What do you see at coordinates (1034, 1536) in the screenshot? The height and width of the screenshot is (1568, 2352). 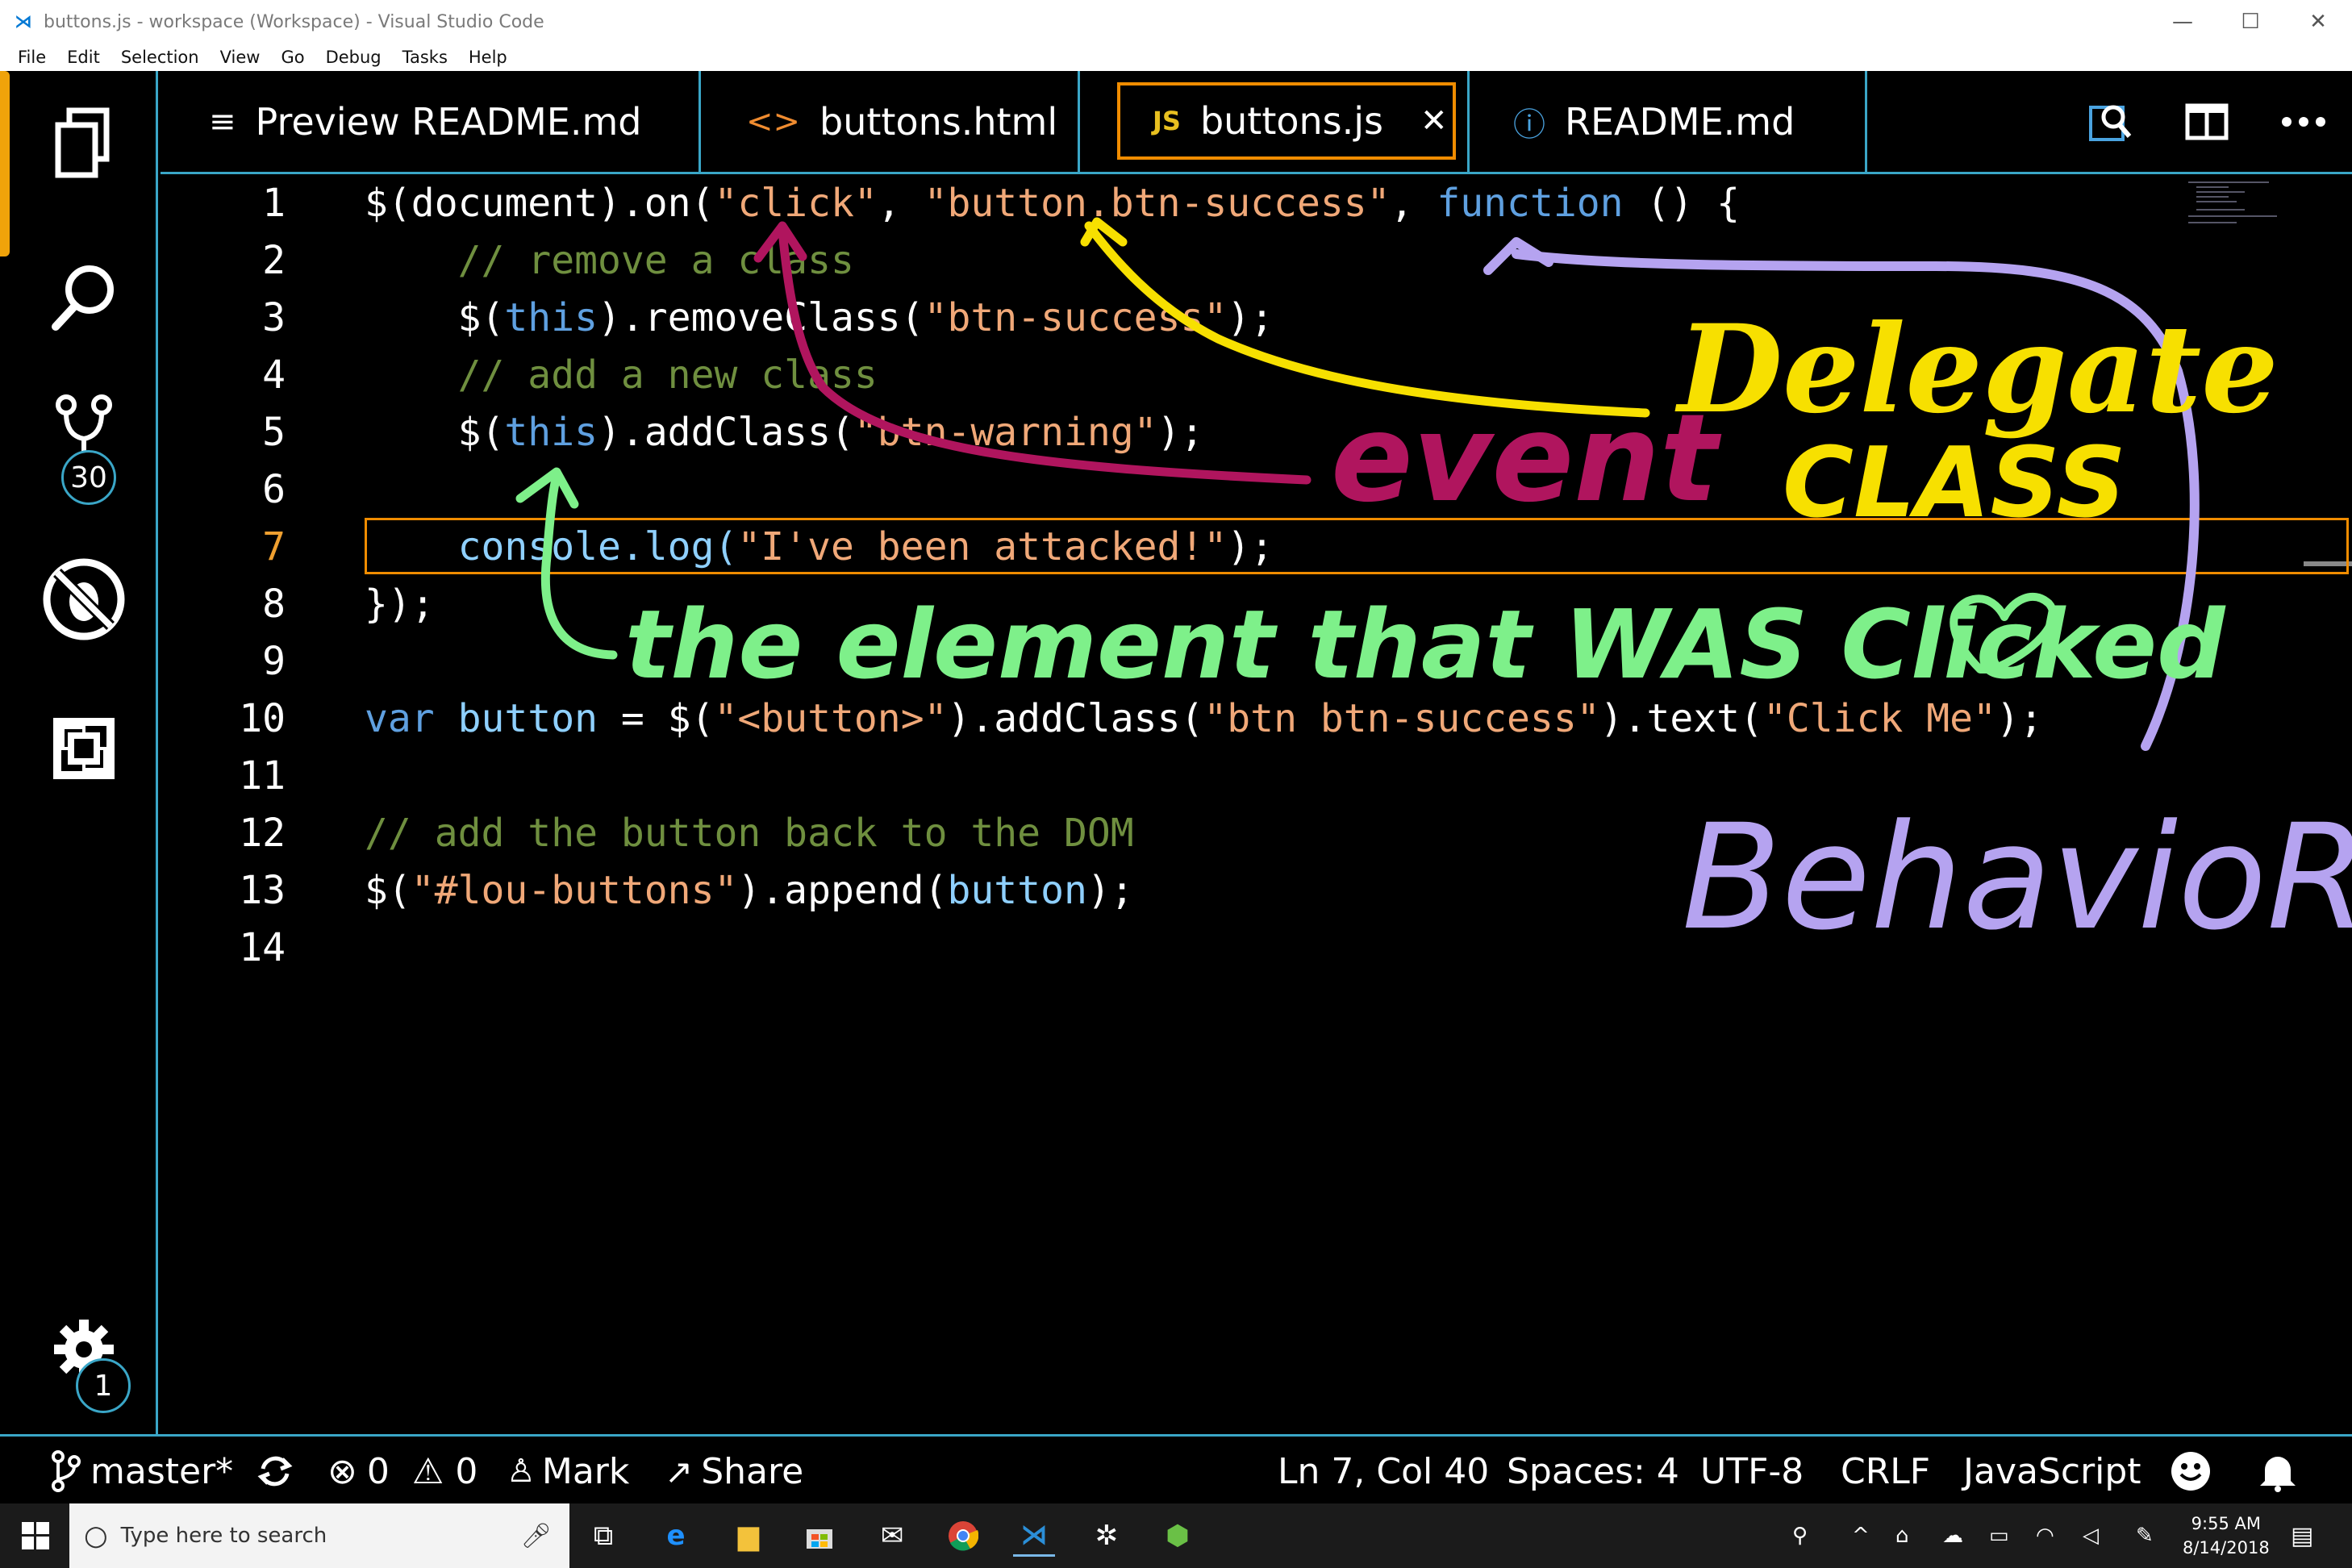 I see `vscode-taskbar-icon: ⋊` at bounding box center [1034, 1536].